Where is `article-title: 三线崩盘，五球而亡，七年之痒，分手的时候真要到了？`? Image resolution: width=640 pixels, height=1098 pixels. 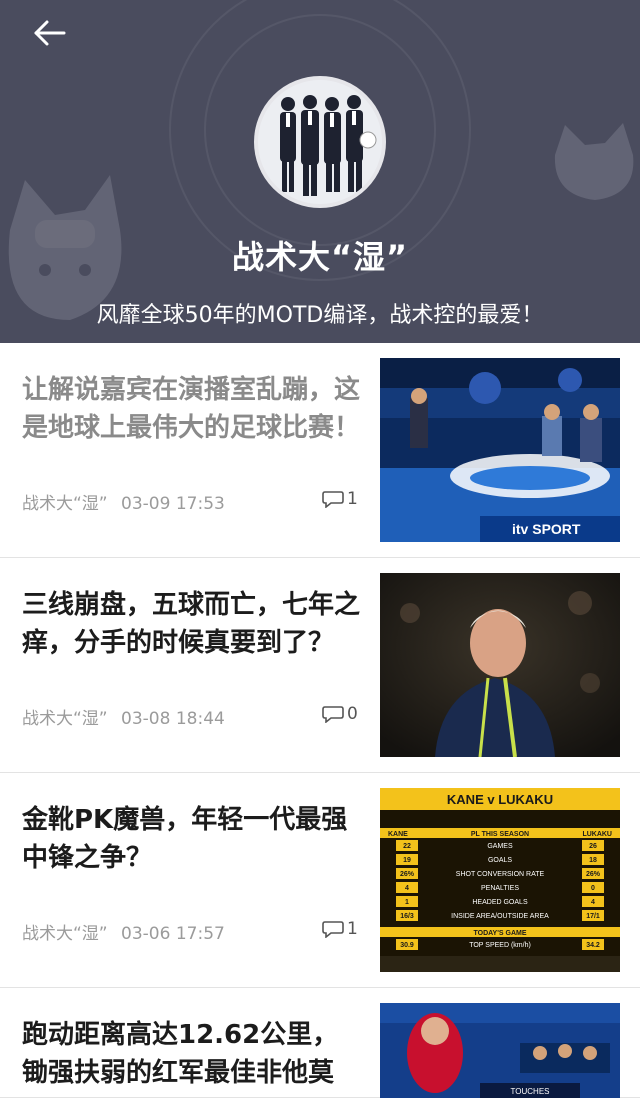
article-title: 三线崩盘，五球而亡，七年之痒，分手的时候真要到了？ is located at coordinates (191, 624).